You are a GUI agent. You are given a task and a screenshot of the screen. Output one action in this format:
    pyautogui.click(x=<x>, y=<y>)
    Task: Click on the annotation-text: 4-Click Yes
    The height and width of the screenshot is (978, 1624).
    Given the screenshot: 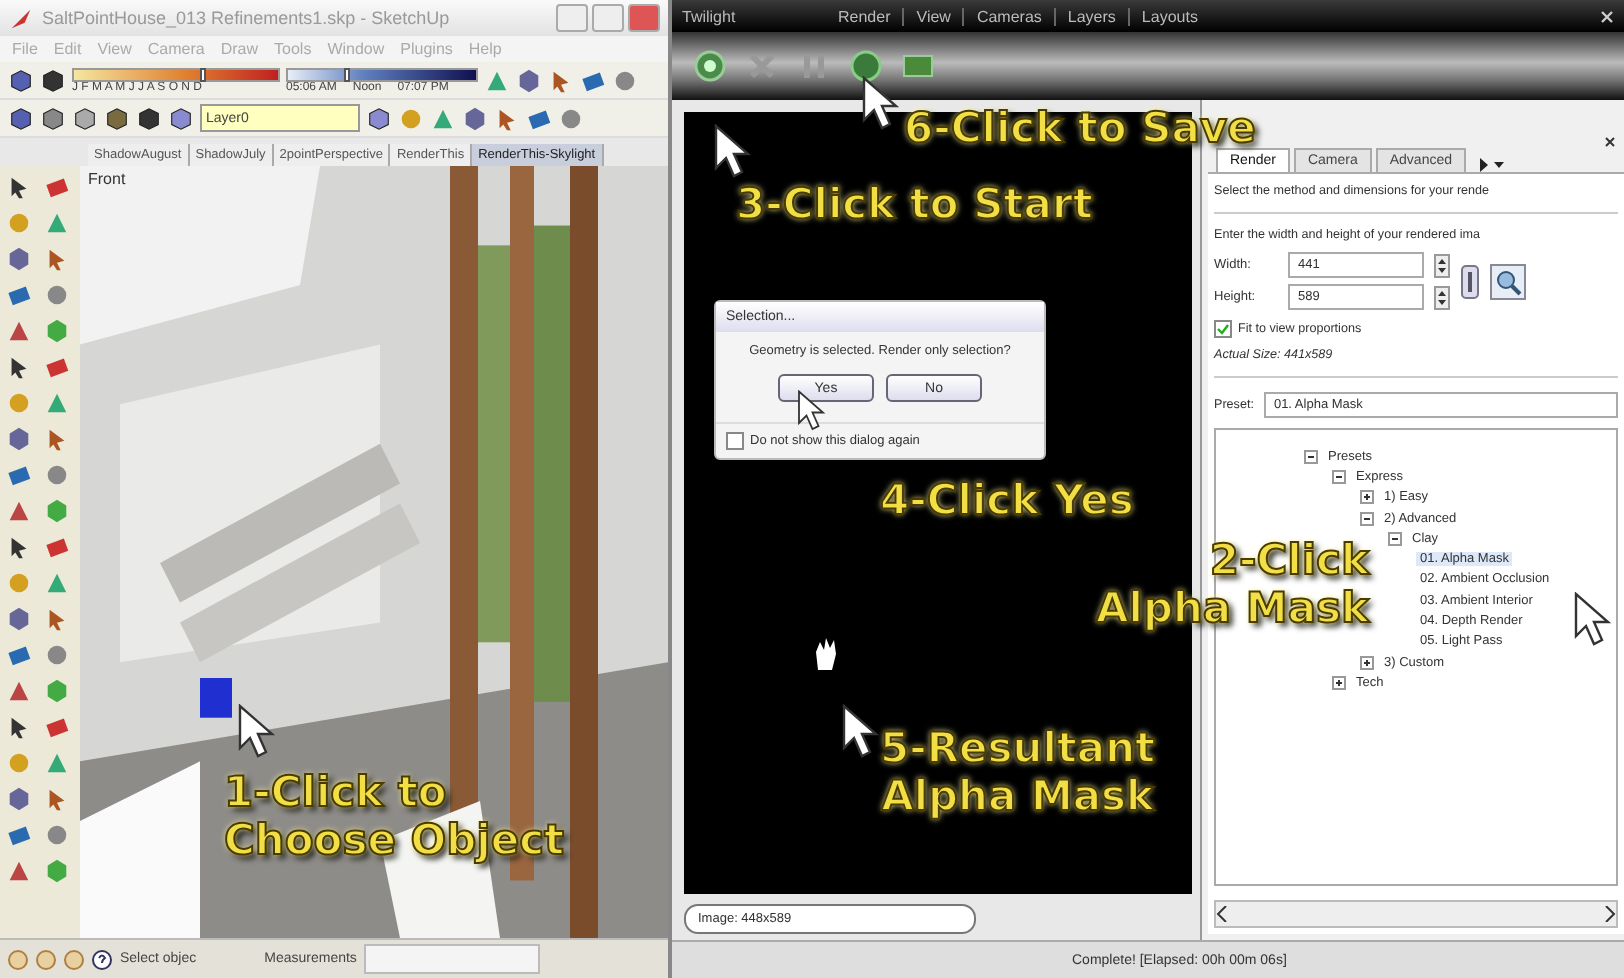 What is the action you would take?
    pyautogui.click(x=1007, y=500)
    